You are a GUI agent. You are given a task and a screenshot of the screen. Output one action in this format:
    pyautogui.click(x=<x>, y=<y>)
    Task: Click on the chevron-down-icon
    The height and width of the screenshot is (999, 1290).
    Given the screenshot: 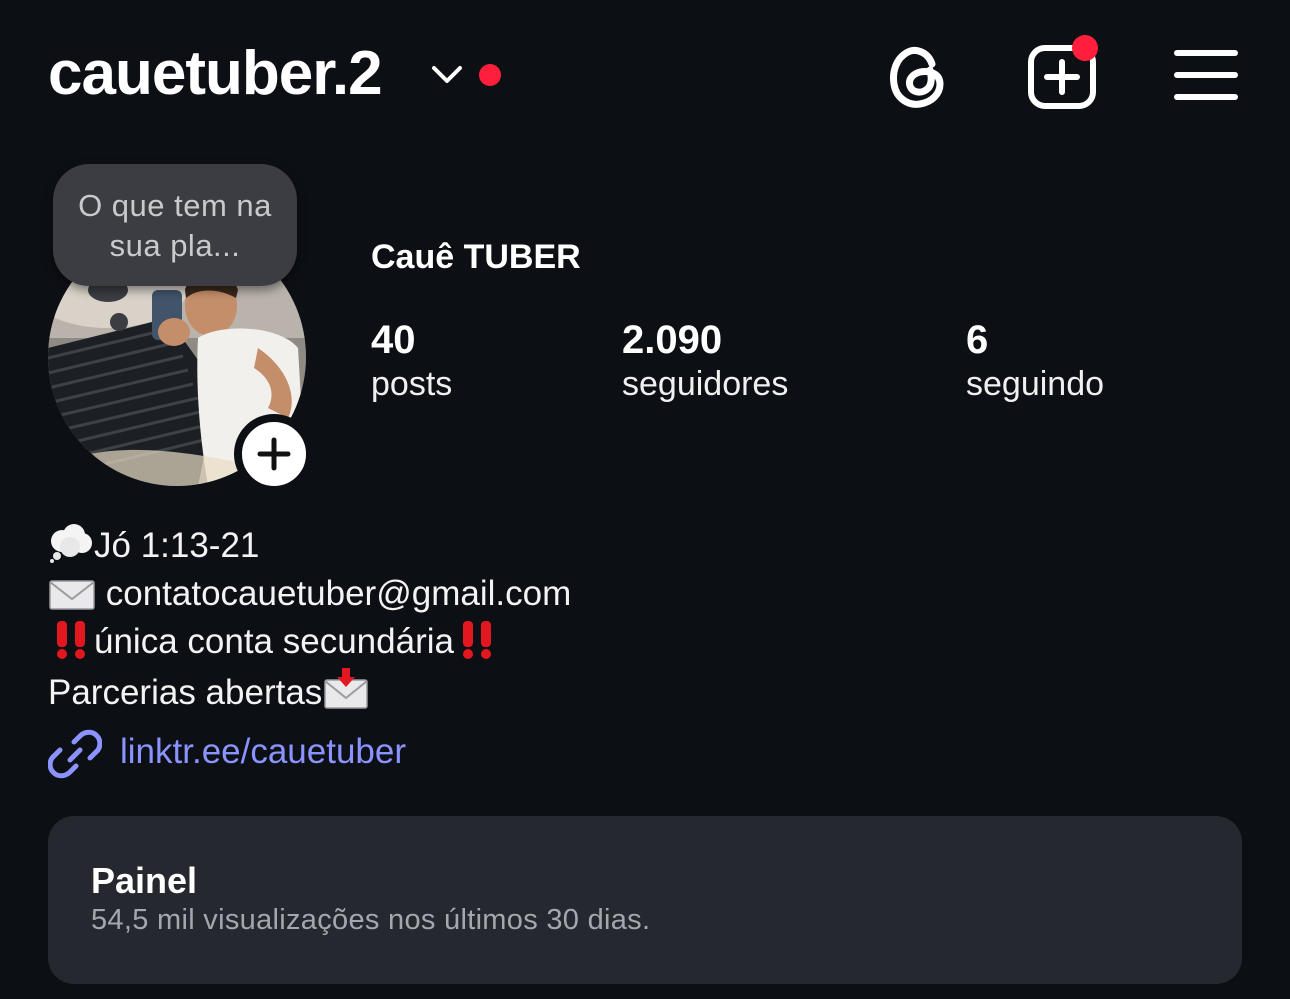 What is the action you would take?
    pyautogui.click(x=447, y=74)
    